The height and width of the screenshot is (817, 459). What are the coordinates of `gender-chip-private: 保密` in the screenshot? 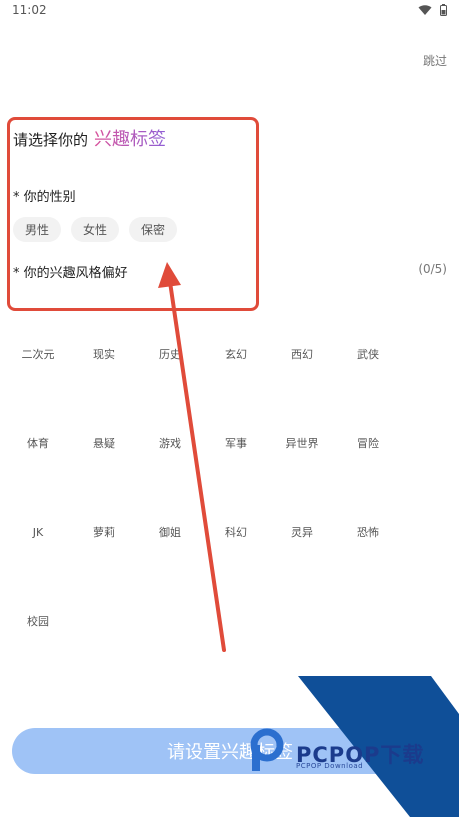 It's located at (153, 229).